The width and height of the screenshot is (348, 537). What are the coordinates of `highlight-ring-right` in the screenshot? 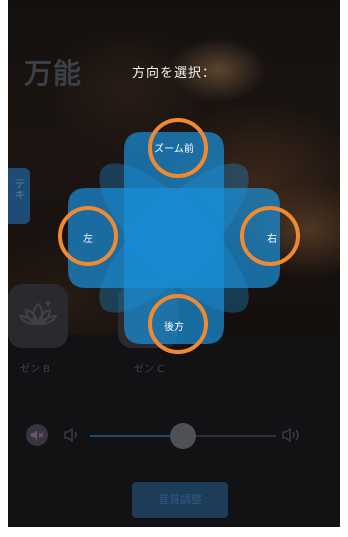 It's located at (270, 236).